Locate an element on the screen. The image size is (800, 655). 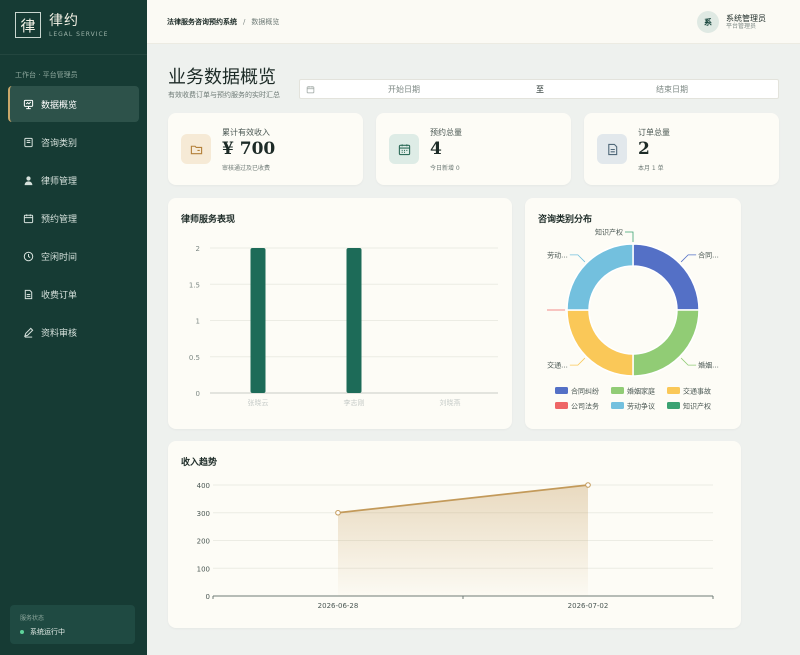
brand-logo: 律 律约 LEGAL SERVICE is located at coordinates (61, 25).